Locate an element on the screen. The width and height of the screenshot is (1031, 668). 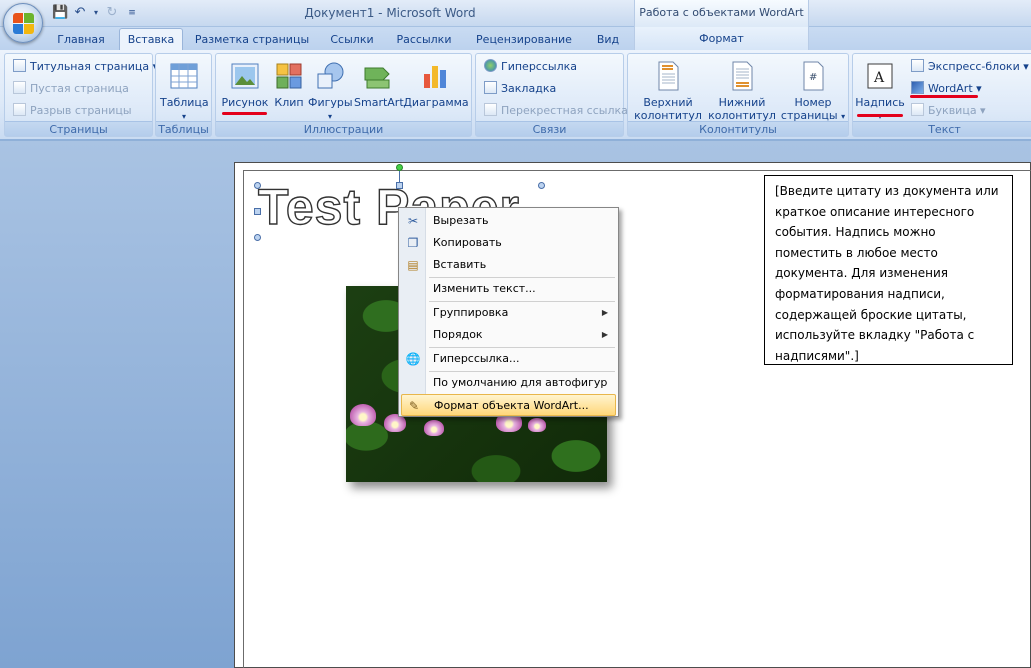
shapes-icon is located at coordinates (330, 75).